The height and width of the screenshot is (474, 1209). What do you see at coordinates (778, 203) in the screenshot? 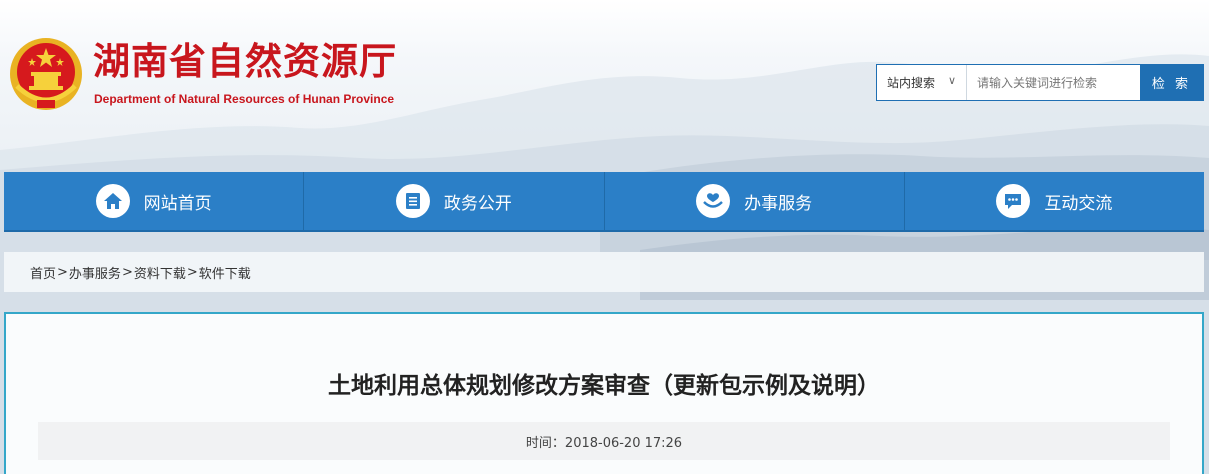
I see `nav-item-label: 办事服务` at bounding box center [778, 203].